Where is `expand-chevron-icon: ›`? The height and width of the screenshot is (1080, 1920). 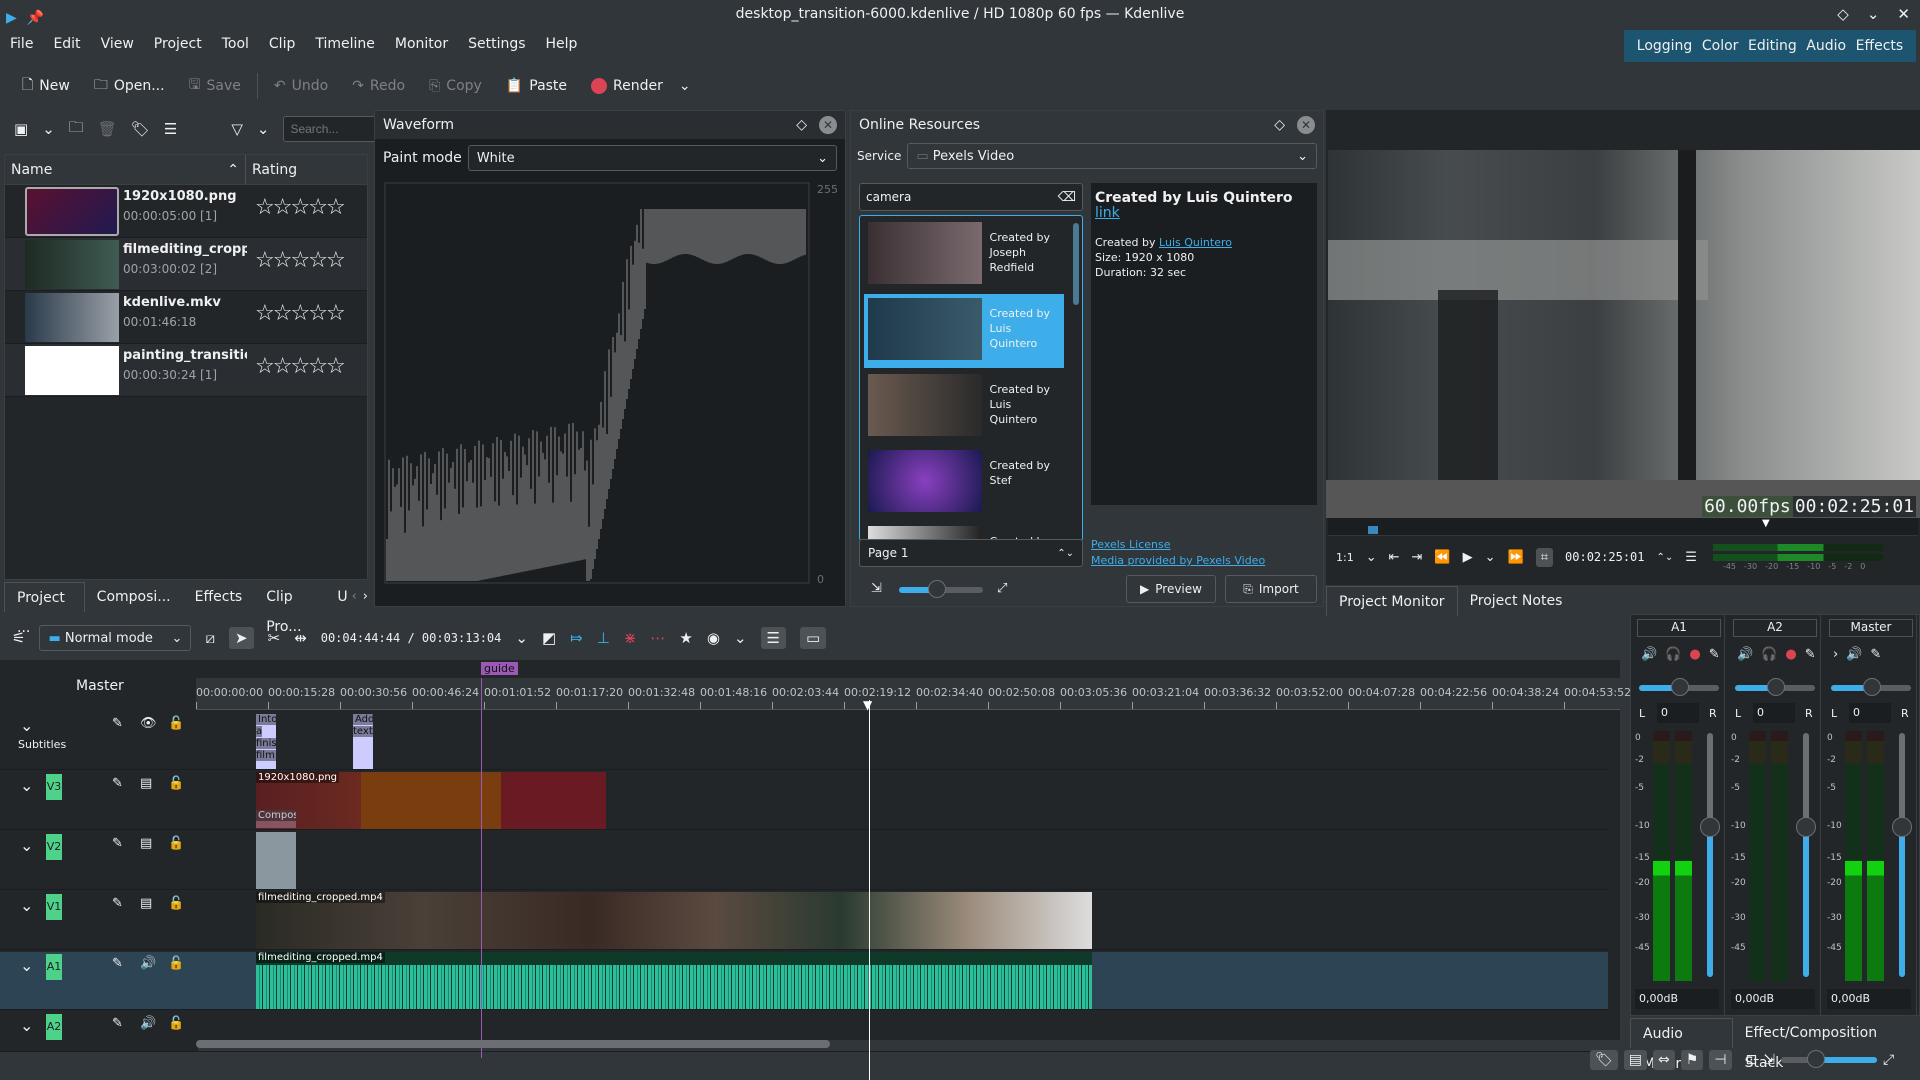
expand-chevron-icon: › is located at coordinates (1835, 654).